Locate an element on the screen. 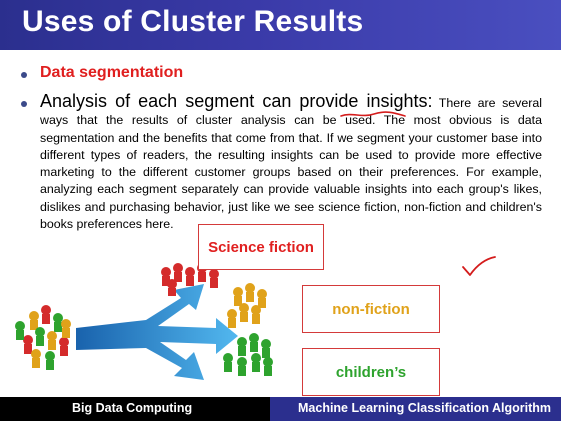  childrens-box: children’s is located at coordinates (371, 372).